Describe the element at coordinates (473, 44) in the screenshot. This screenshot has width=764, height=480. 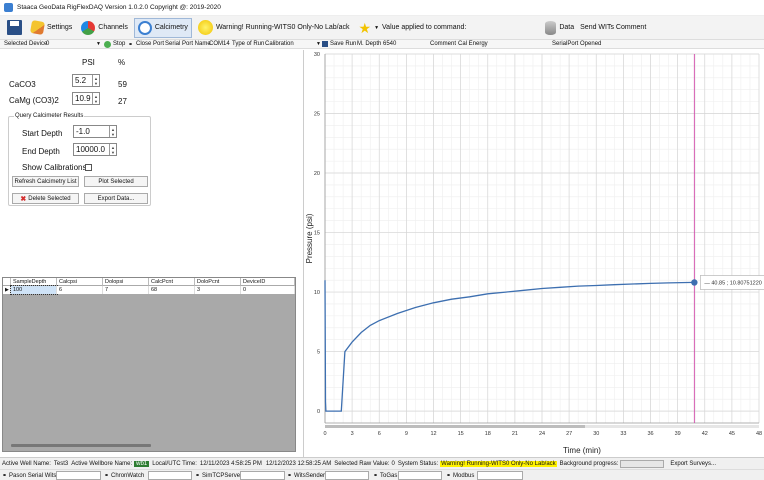
I see `comment-value: Cal Energy` at that location.